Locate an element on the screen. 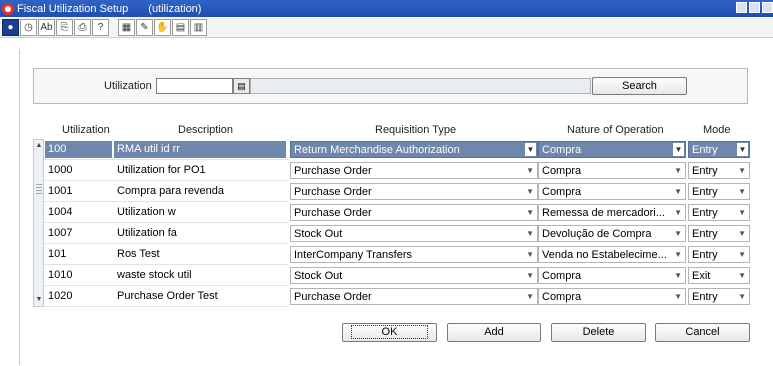  utilization-cell: 100 is located at coordinates (78, 149).